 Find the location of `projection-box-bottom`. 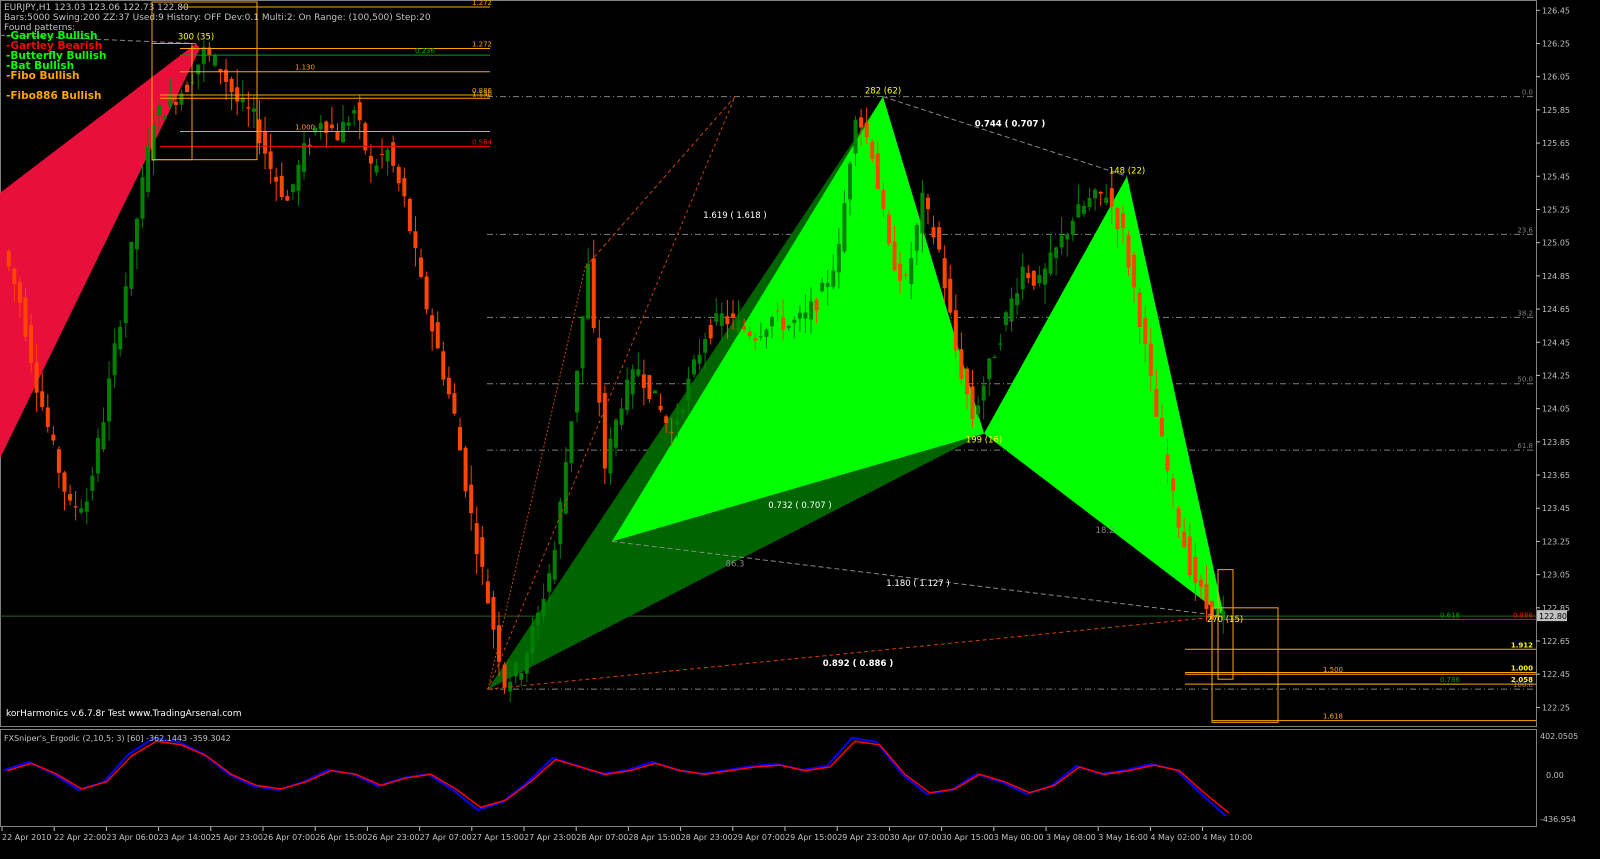

projection-box-bottom is located at coordinates (1245, 665).